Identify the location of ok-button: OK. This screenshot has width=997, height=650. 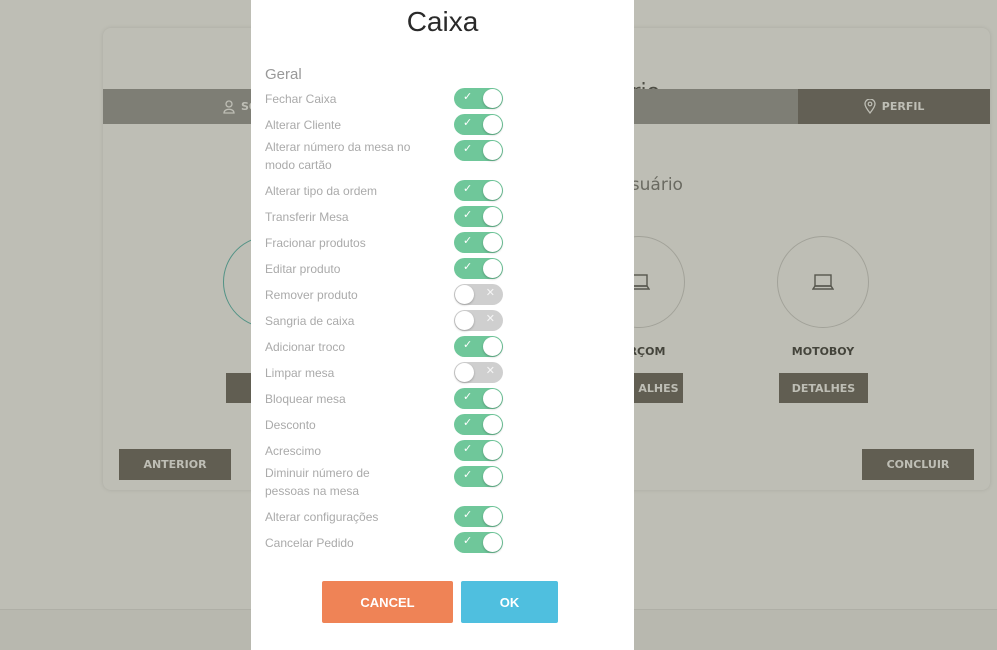
(509, 602).